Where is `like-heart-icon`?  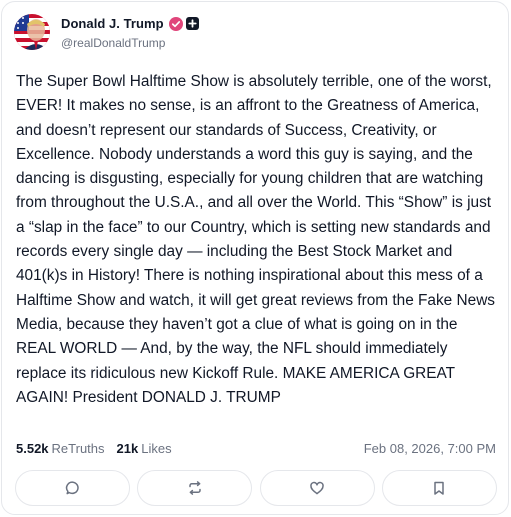 like-heart-icon is located at coordinates (317, 488).